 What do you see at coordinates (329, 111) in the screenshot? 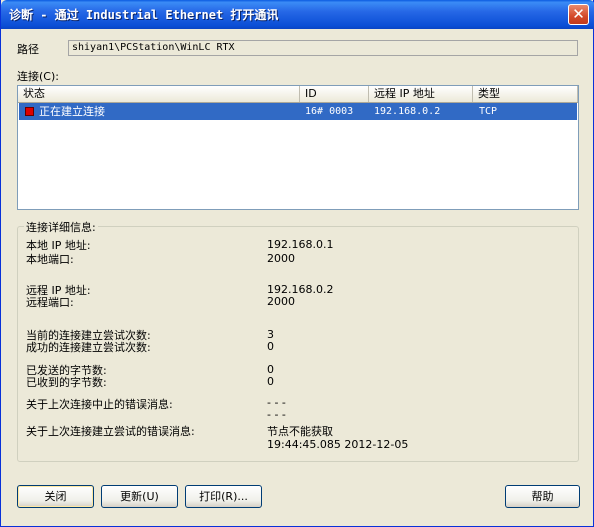
I see `row-id: 16# 0003` at bounding box center [329, 111].